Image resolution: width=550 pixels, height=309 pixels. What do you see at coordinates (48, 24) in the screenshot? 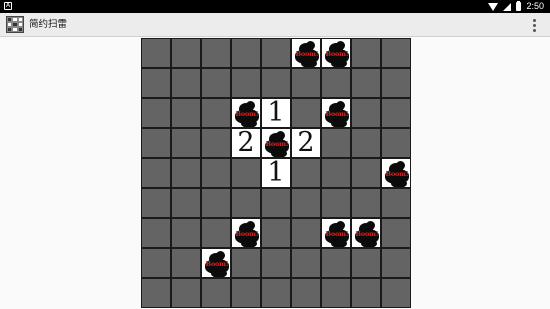
I see `app-title: 简约扫雷` at bounding box center [48, 24].